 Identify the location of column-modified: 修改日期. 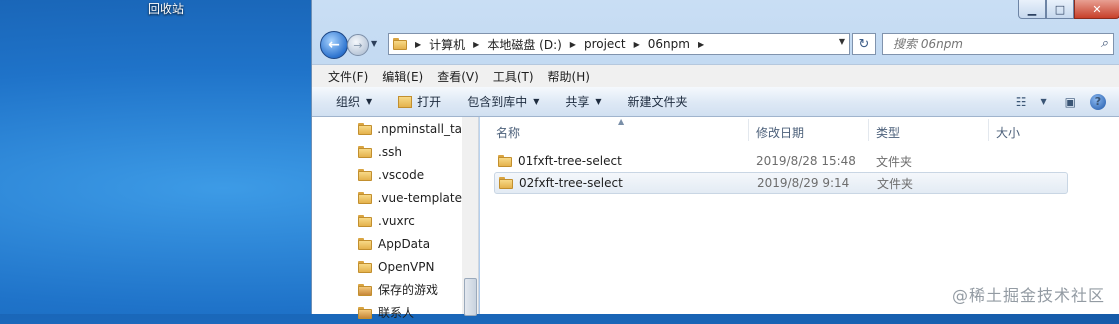
(780, 132).